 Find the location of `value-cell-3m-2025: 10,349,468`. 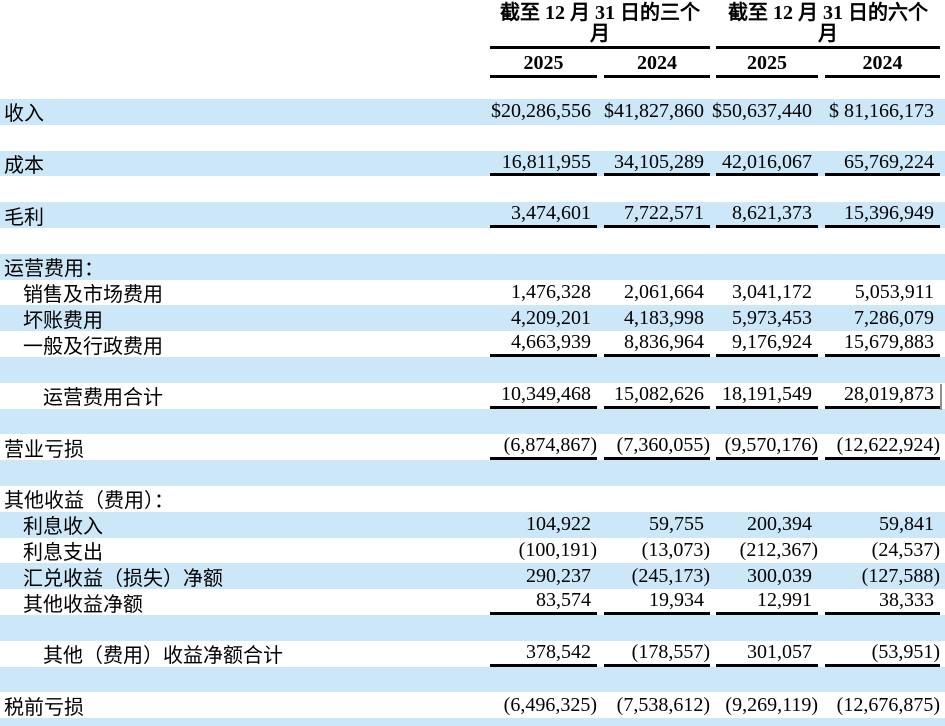

value-cell-3m-2025: 10,349,468 is located at coordinates (543, 396).